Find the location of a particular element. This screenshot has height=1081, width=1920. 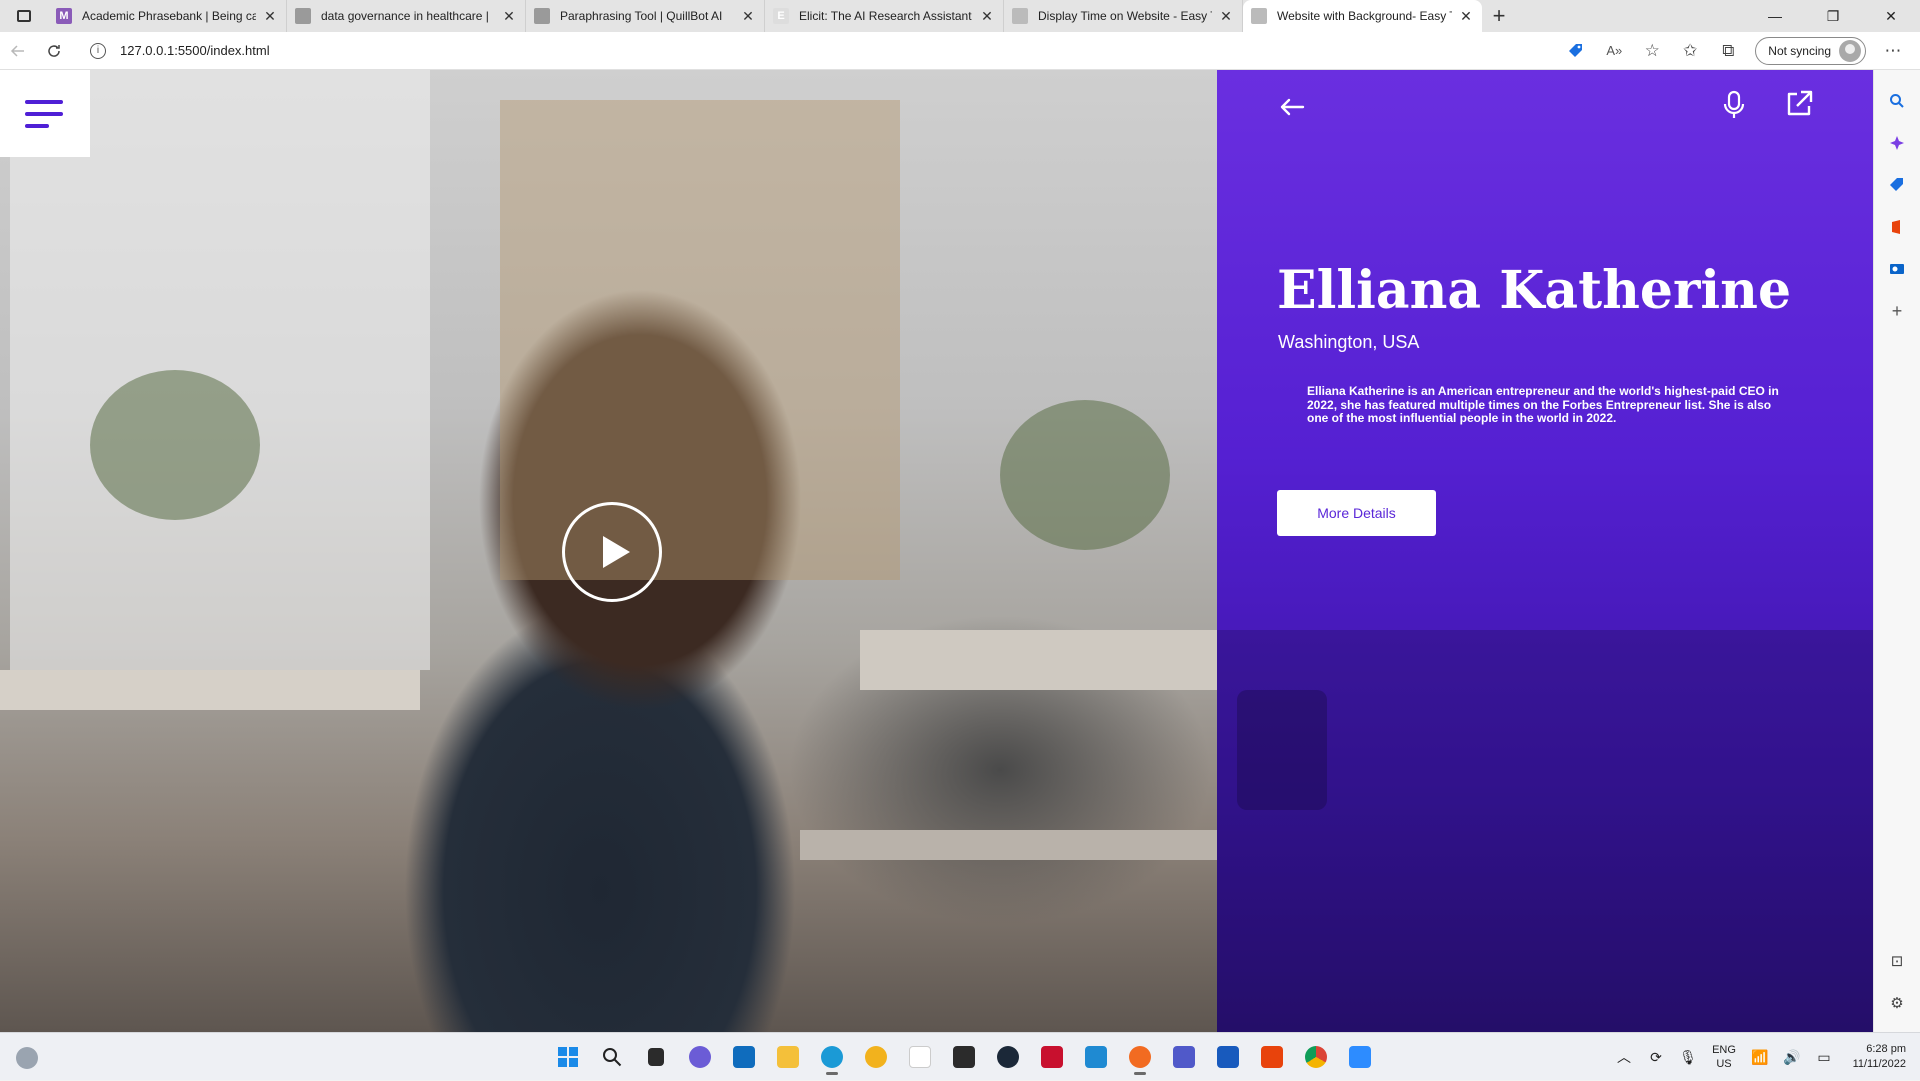

chrome-button is located at coordinates (1316, 1057).